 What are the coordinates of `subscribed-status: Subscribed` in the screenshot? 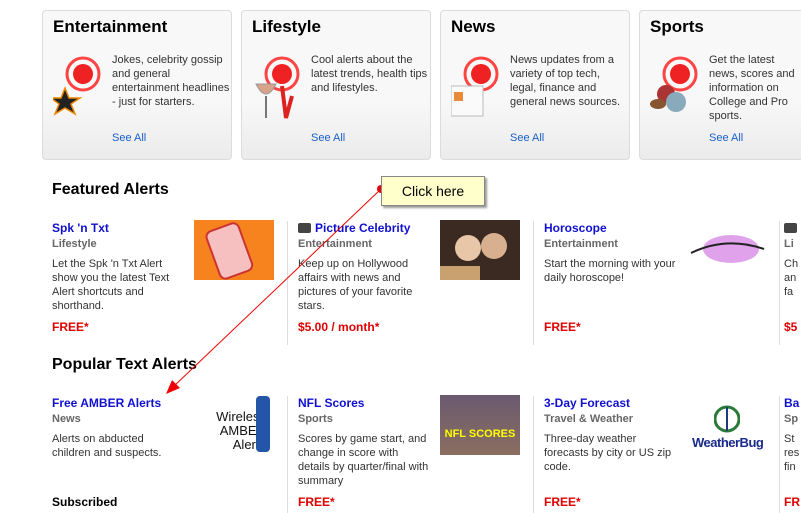 It's located at (85, 502).